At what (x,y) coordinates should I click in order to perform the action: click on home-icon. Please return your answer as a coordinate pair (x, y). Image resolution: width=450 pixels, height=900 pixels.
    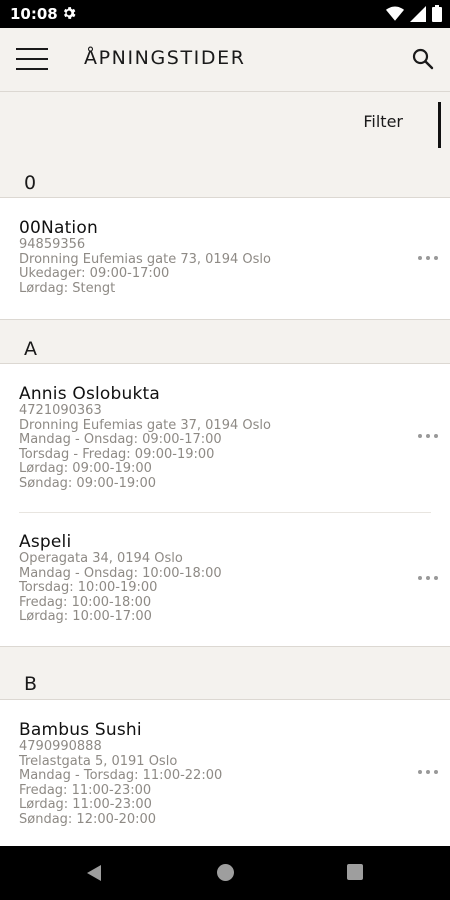
    Looking at the image, I should click on (225, 872).